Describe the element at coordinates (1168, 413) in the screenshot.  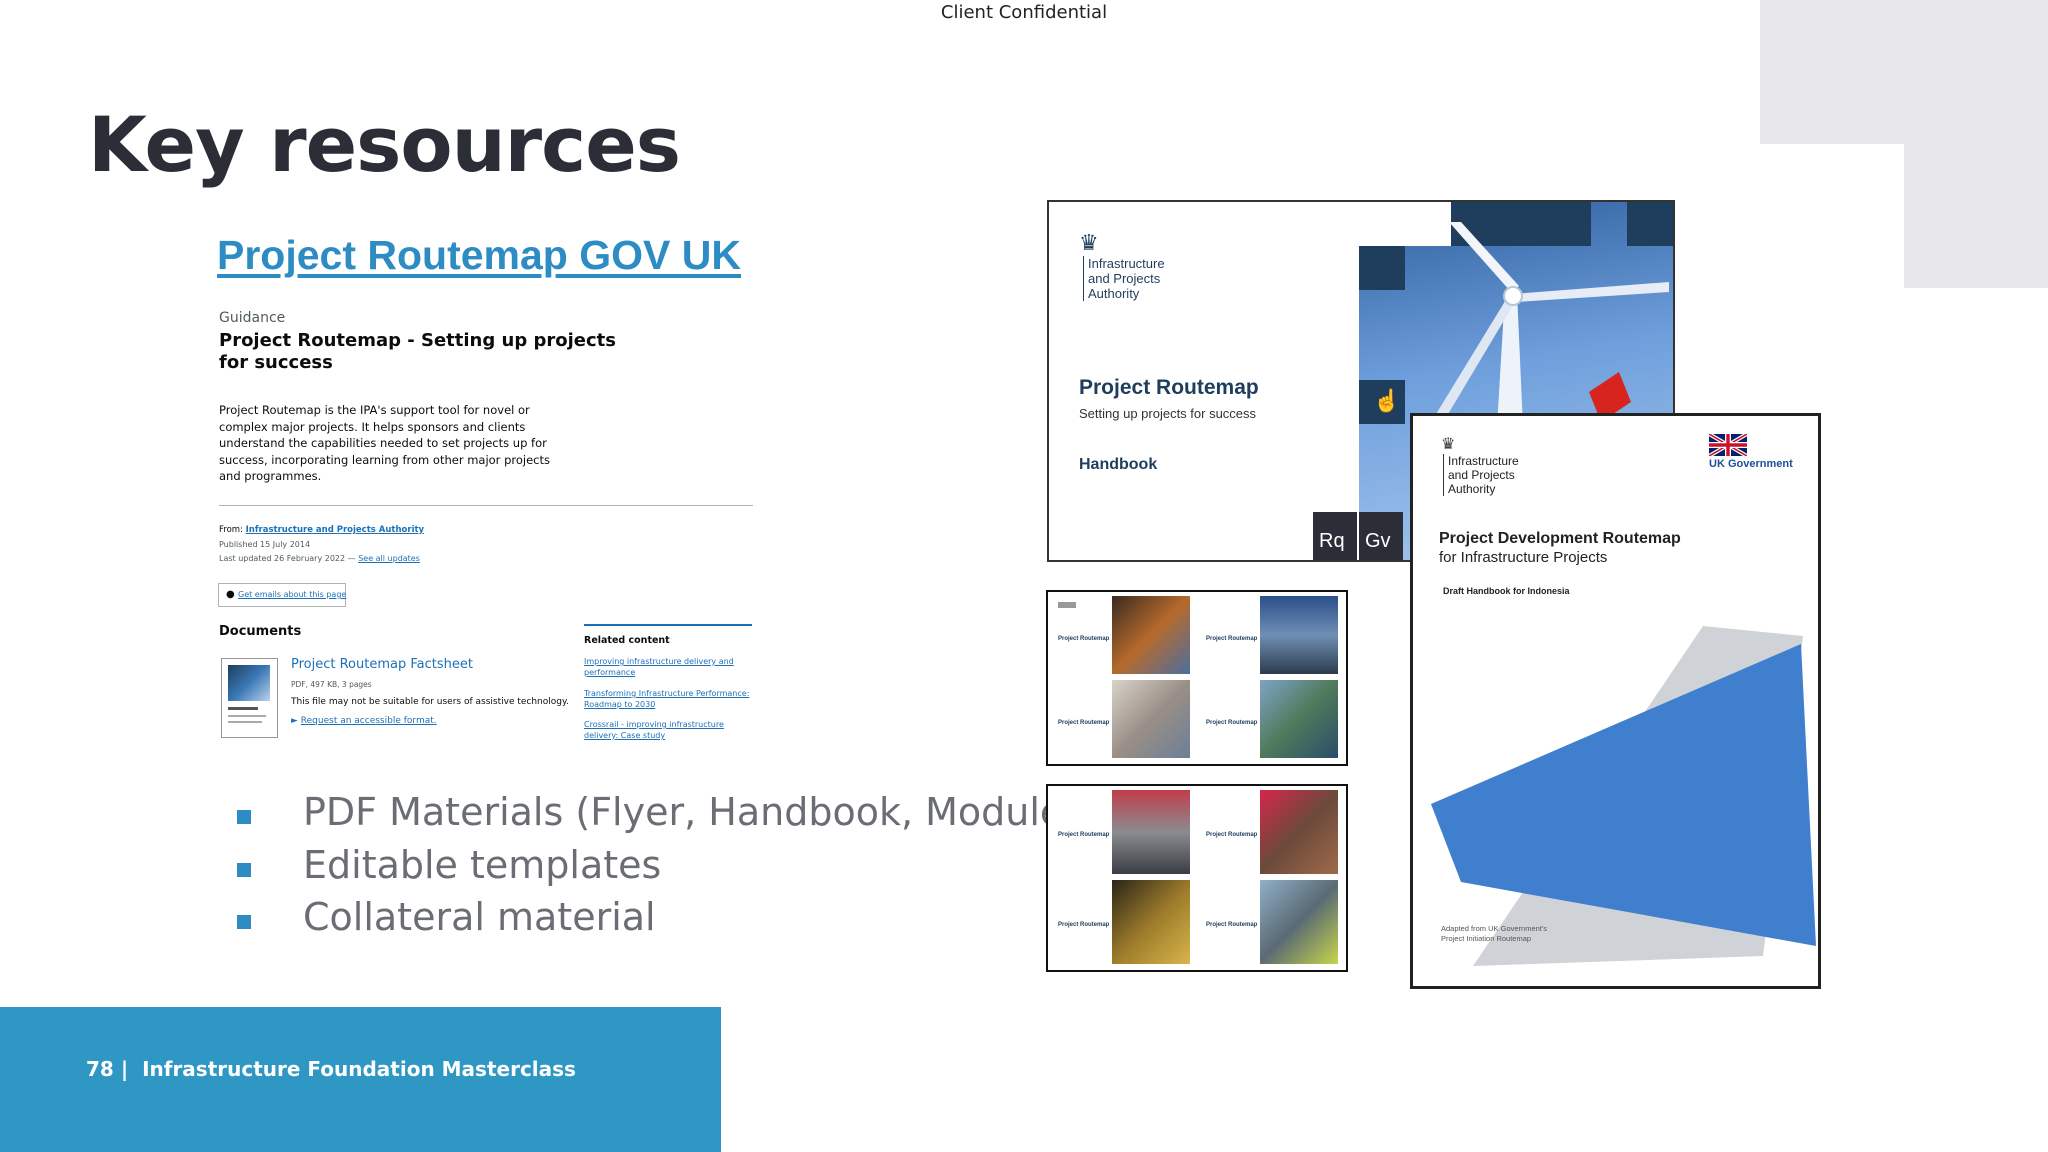
I see `handbook-subtitle: Setting up projects for success` at that location.